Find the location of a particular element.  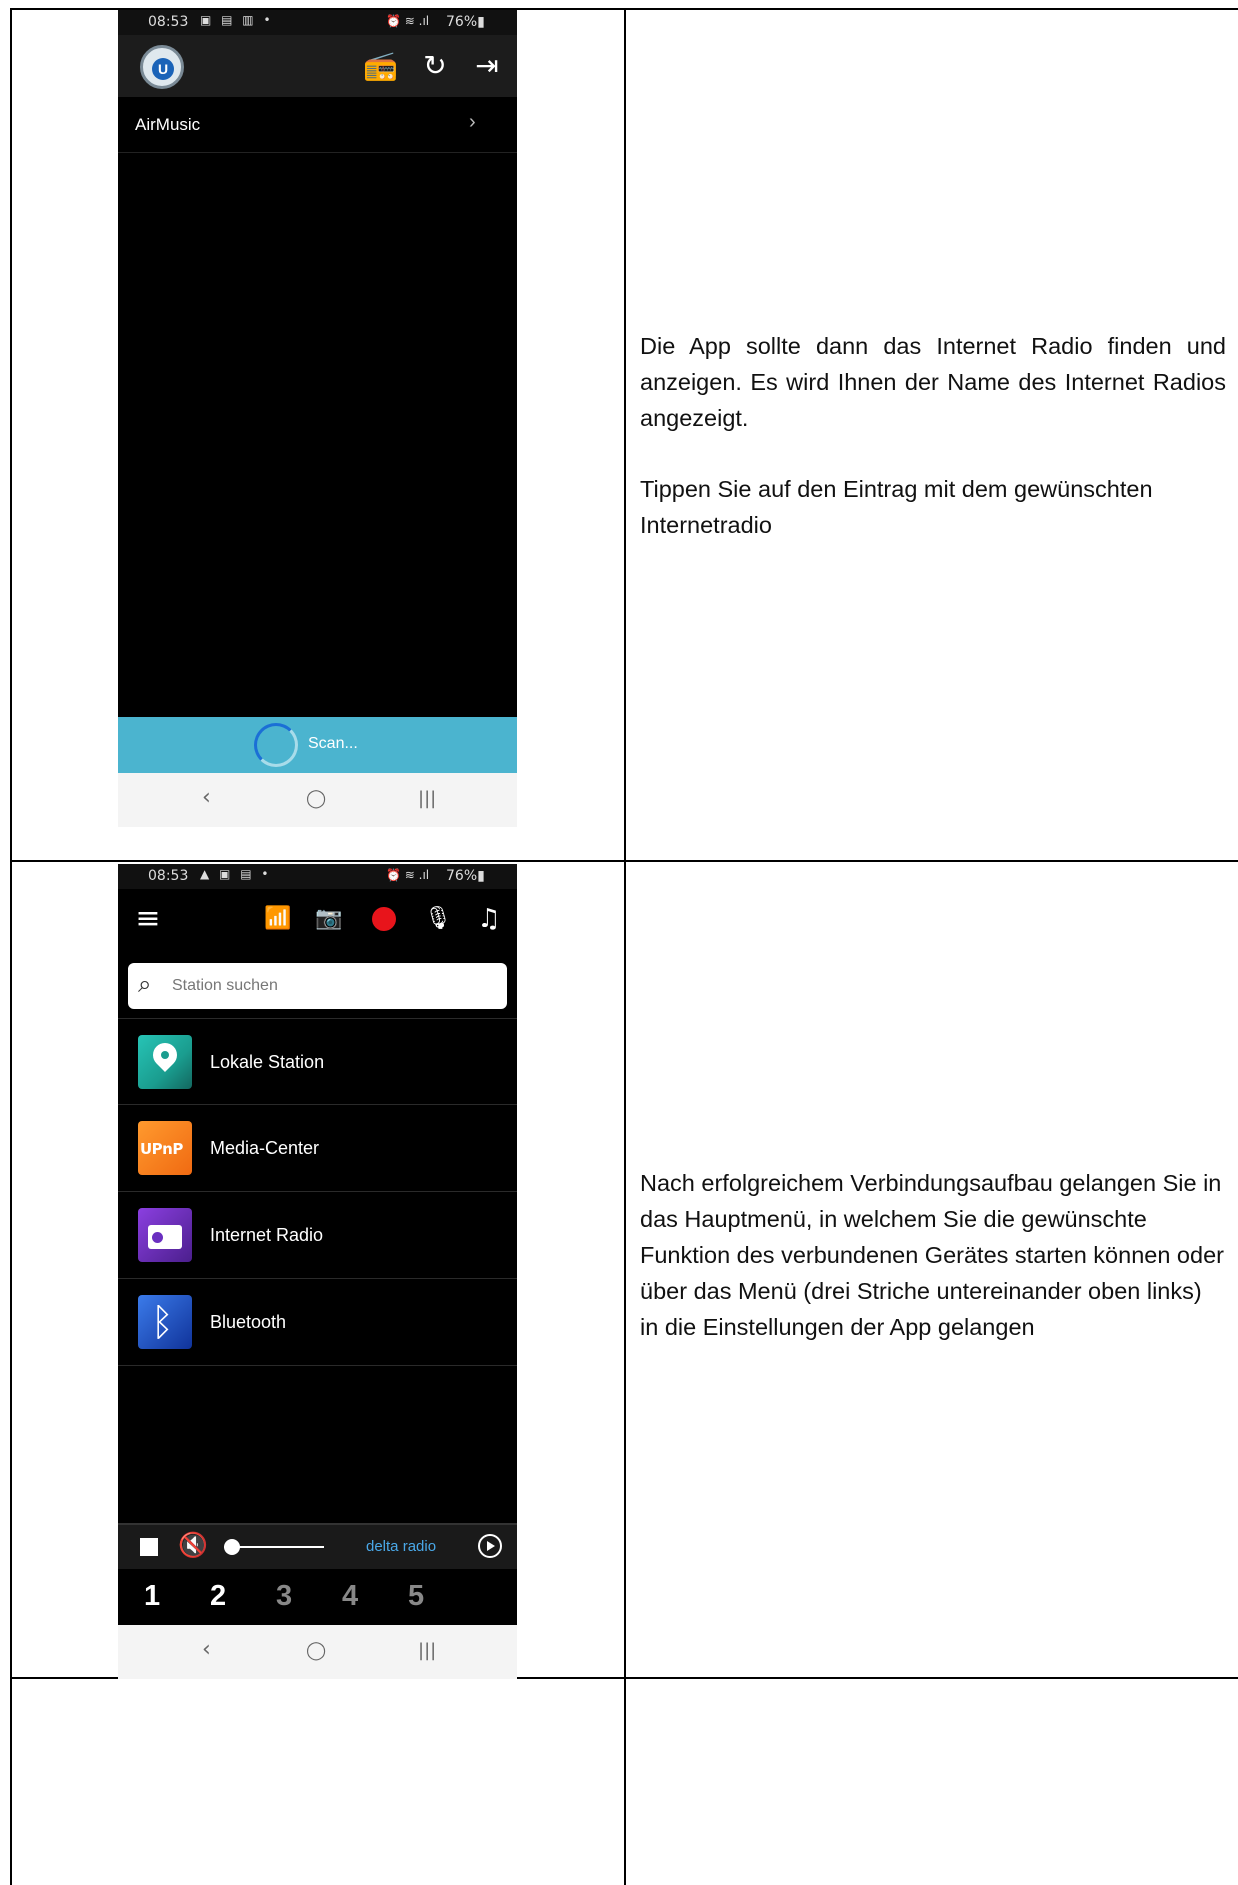

bluetooth-icon: ᛒ is located at coordinates (165, 1322).